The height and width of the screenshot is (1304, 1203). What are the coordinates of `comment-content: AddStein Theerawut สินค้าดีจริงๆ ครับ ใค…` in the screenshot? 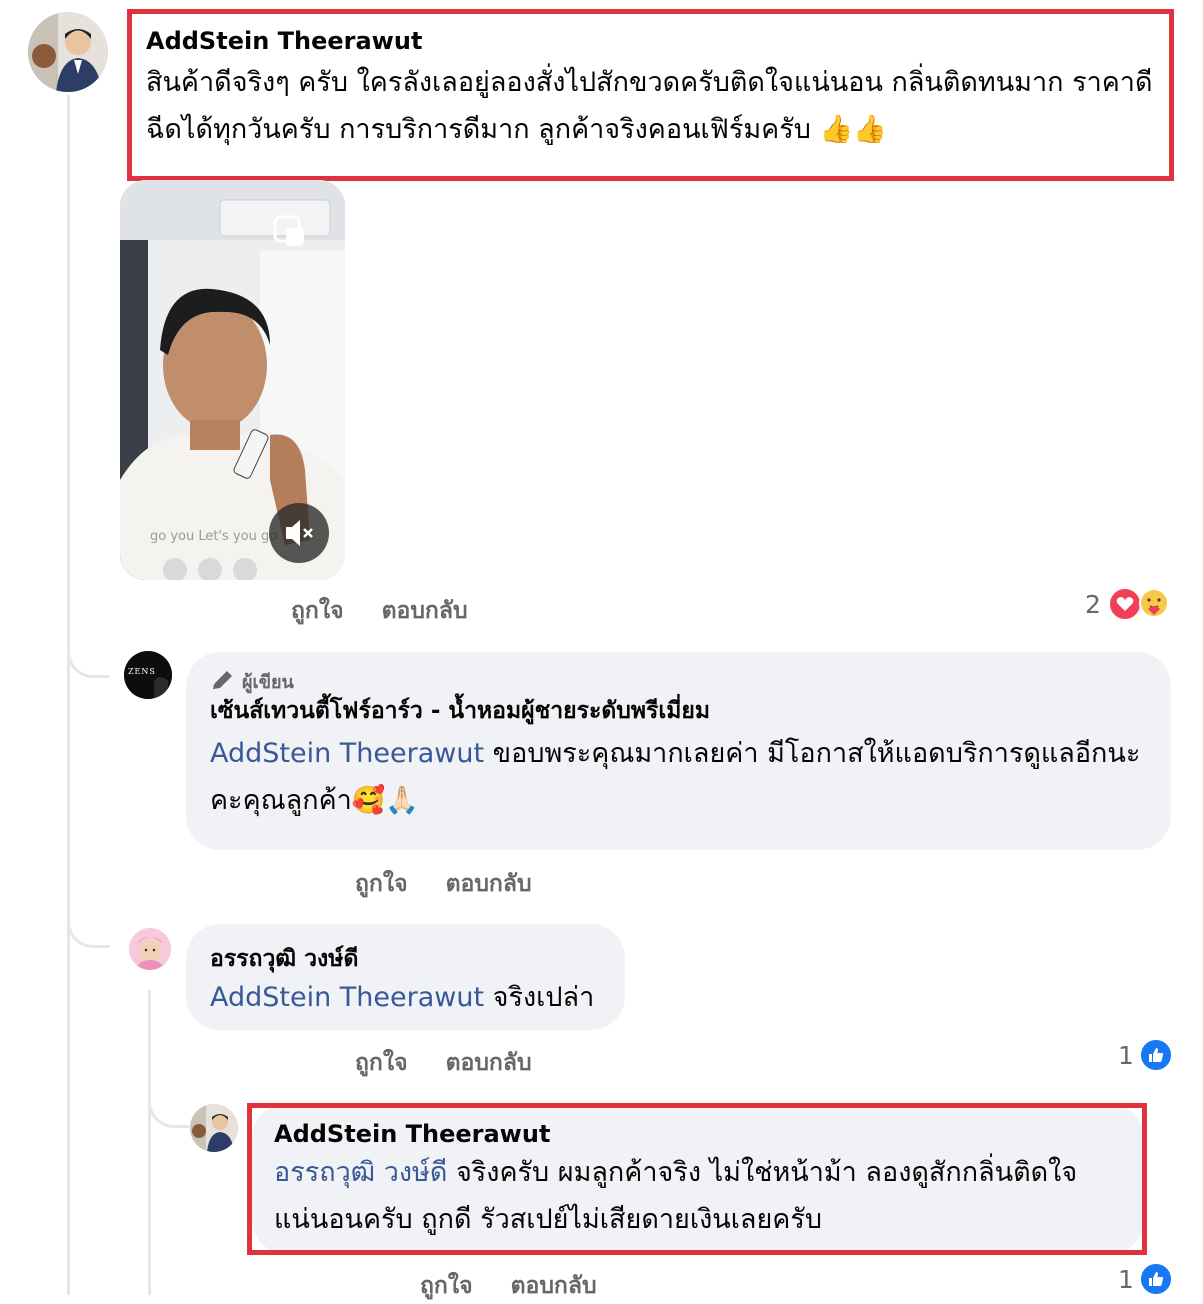 It's located at (653, 89).